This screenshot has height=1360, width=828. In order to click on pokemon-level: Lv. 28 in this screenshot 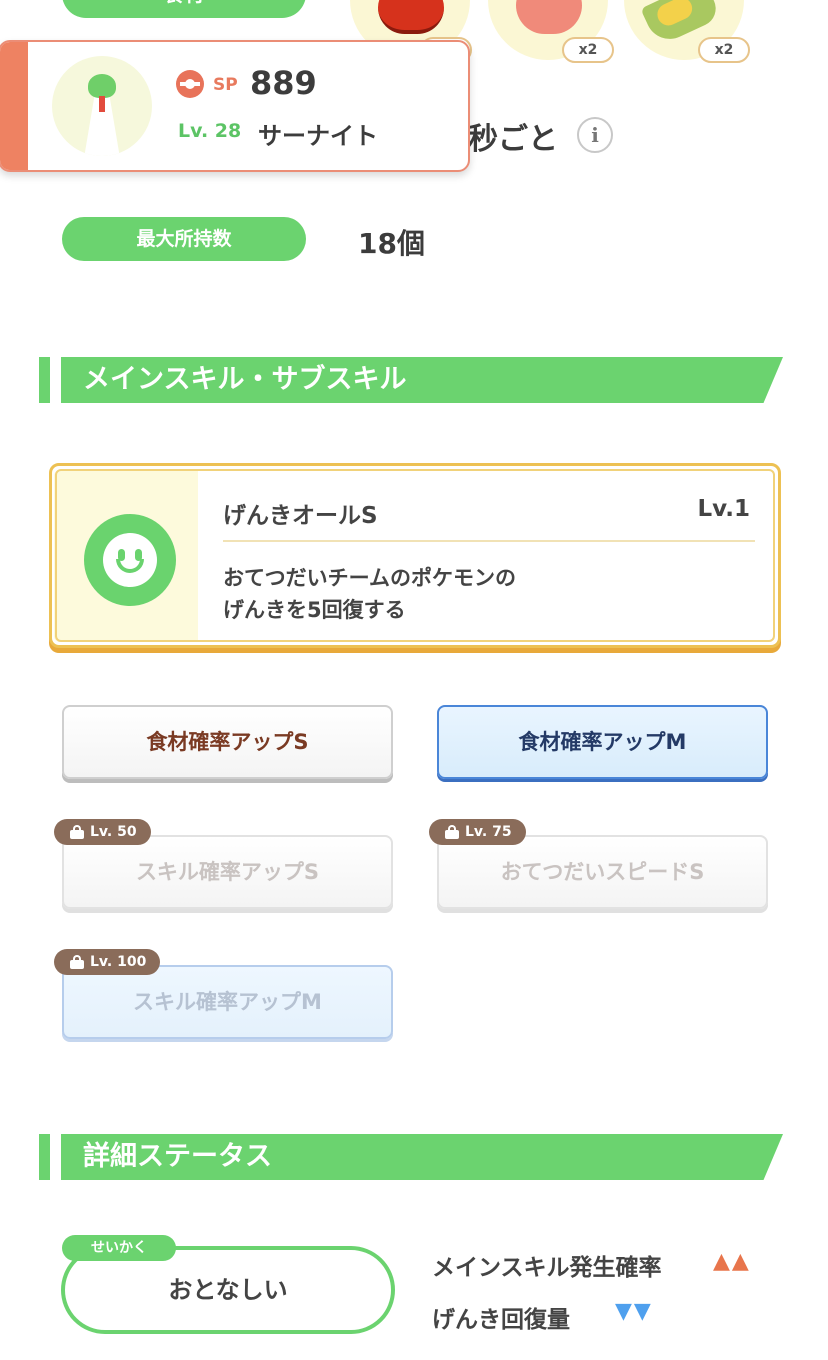, I will do `click(210, 131)`.